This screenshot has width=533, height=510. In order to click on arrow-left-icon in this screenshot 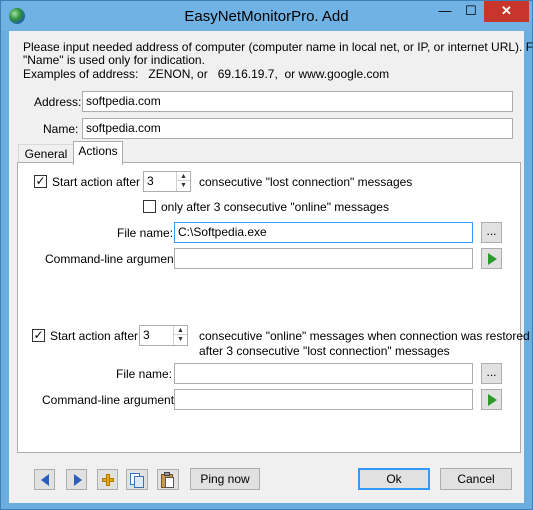, I will do `click(45, 480)`.